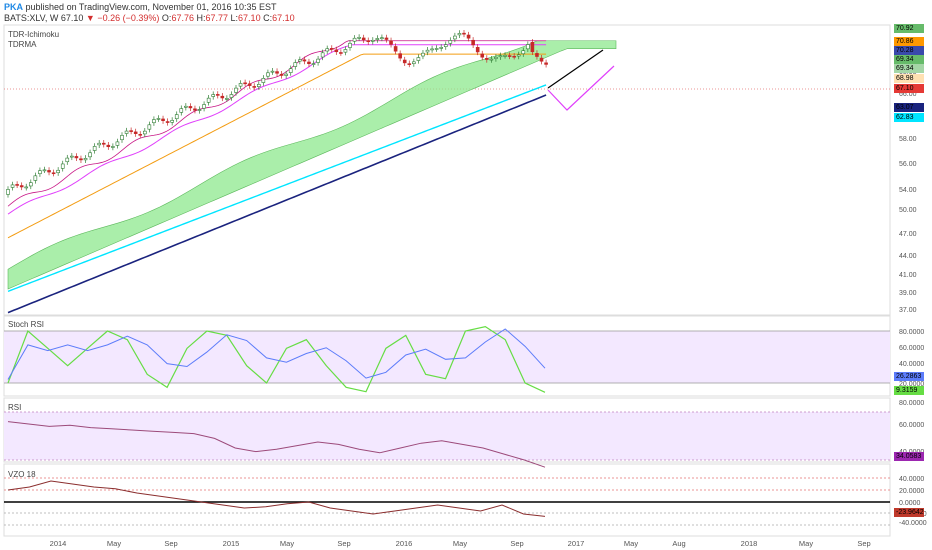 The image size is (932, 550). Describe the element at coordinates (911, 348) in the screenshot. I see `stoch-tick-label: 60.0000` at that location.